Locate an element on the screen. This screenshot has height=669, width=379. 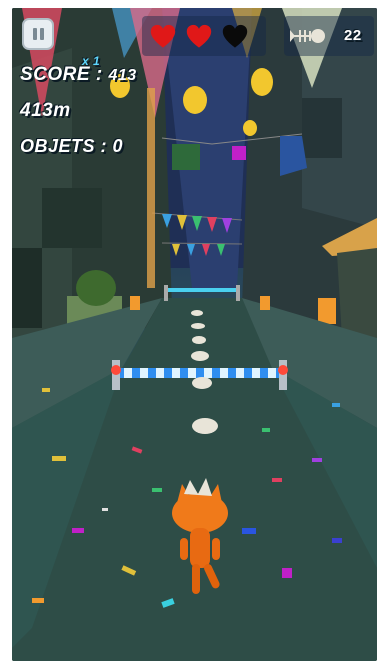
pause-icon is located at coordinates (38, 34).